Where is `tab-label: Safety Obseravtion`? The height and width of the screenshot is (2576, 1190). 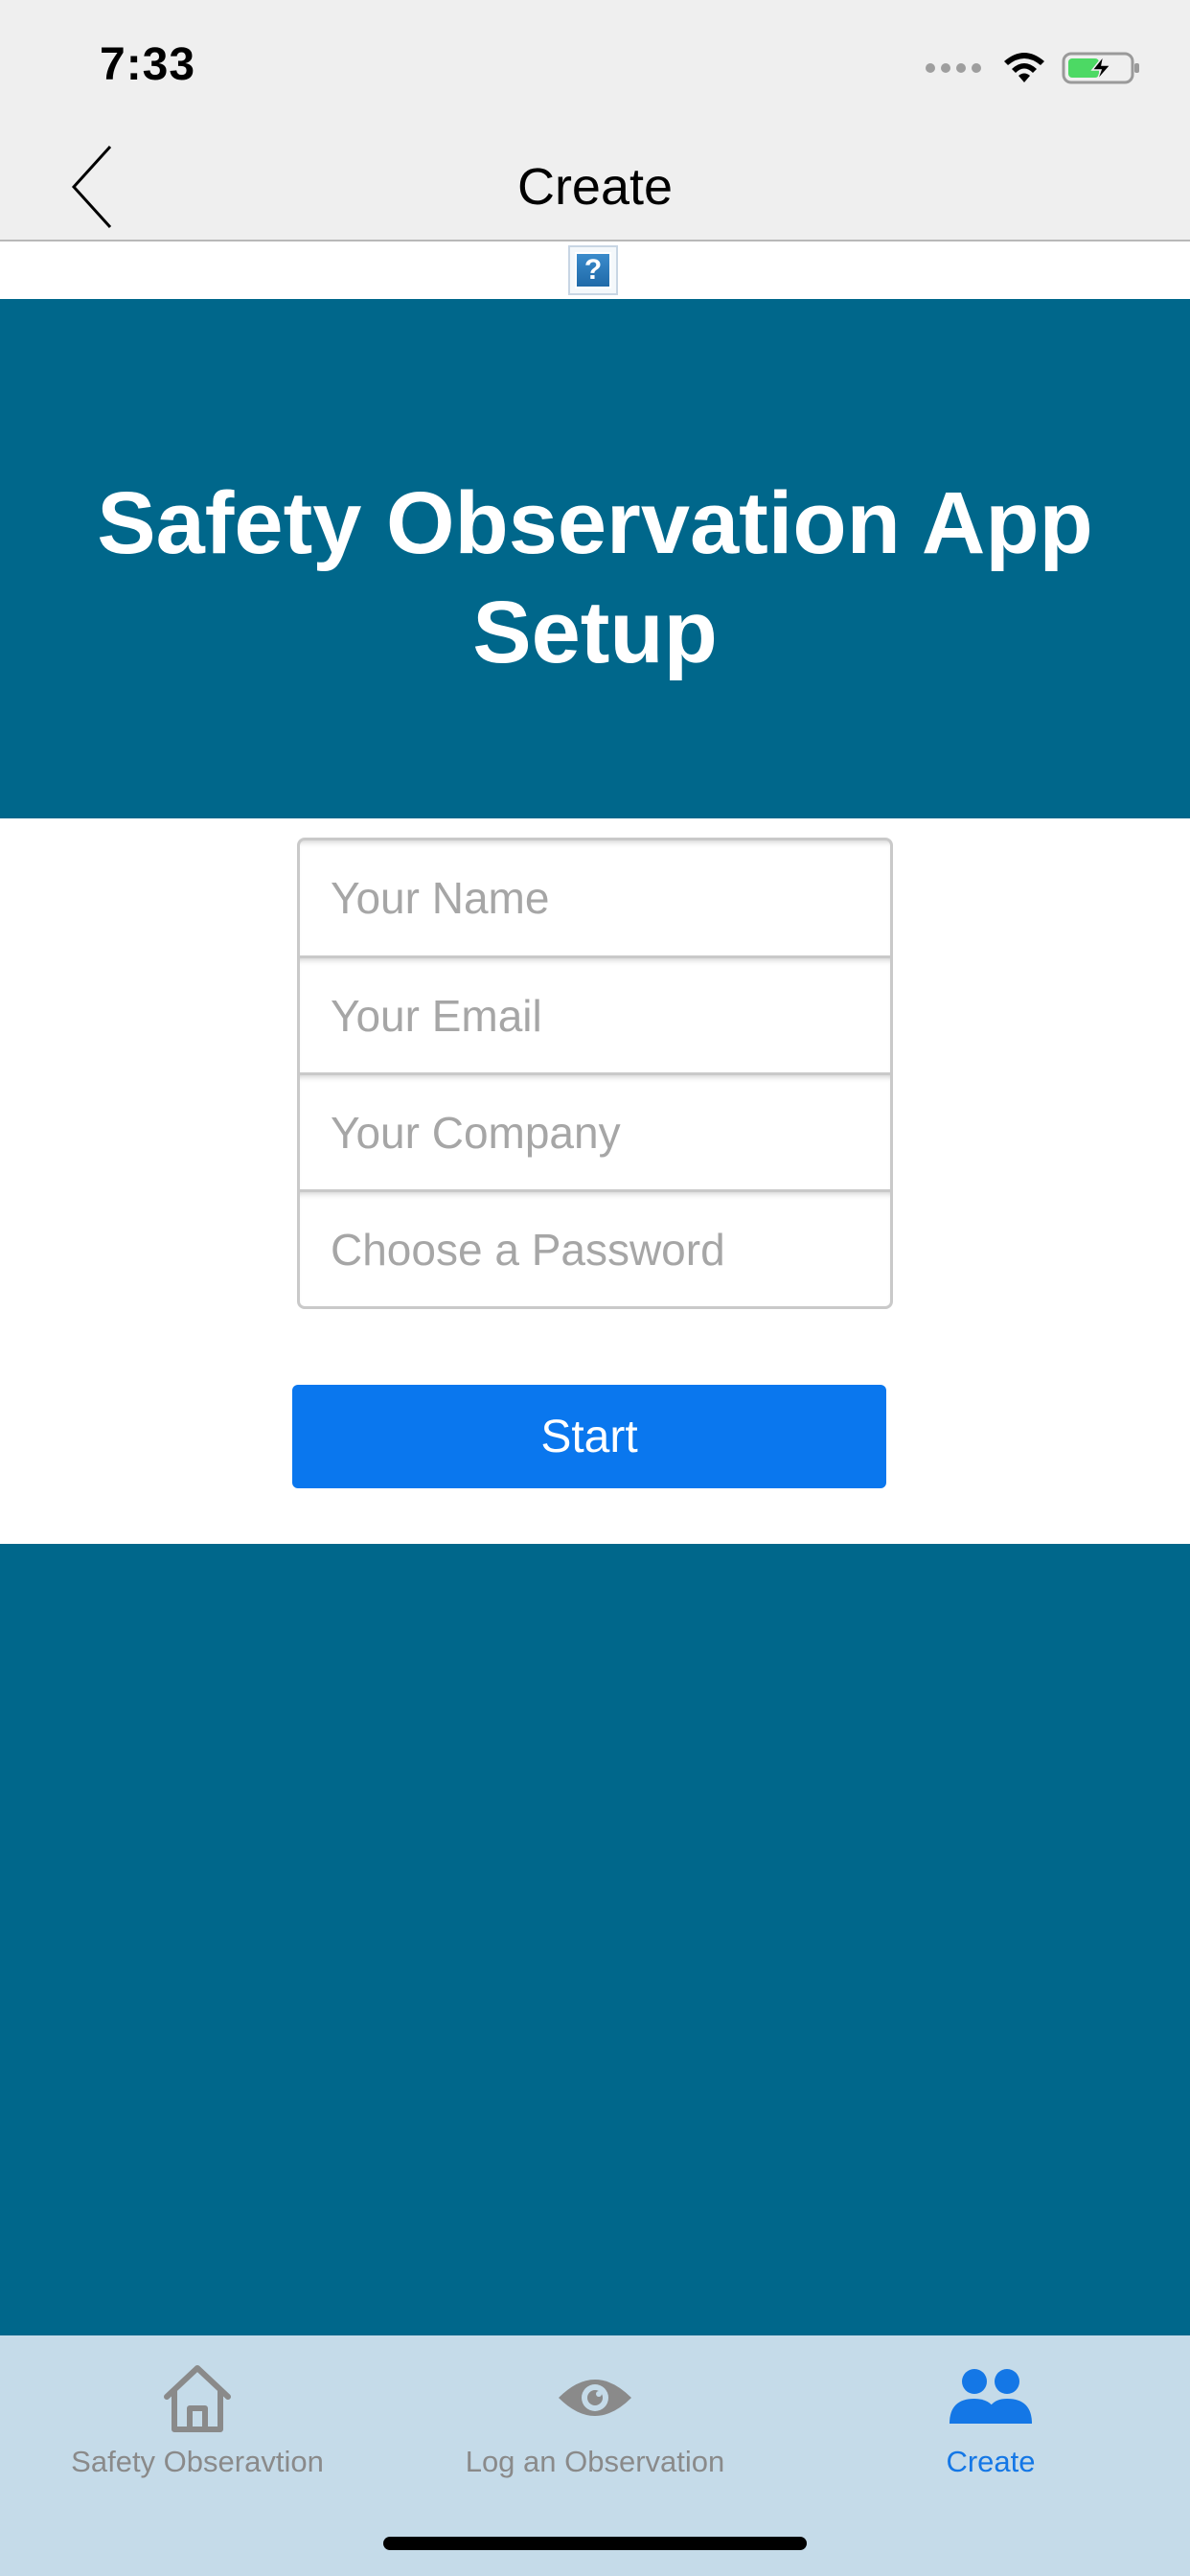 tab-label: Safety Obseravtion is located at coordinates (198, 2461).